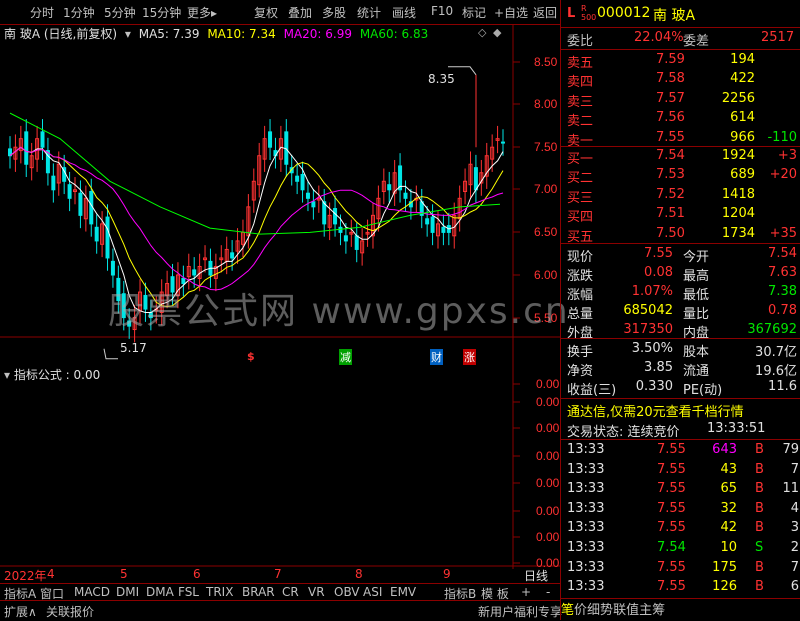 The height and width of the screenshot is (621, 800). I want to click on period-label: 日线, so click(536, 575).